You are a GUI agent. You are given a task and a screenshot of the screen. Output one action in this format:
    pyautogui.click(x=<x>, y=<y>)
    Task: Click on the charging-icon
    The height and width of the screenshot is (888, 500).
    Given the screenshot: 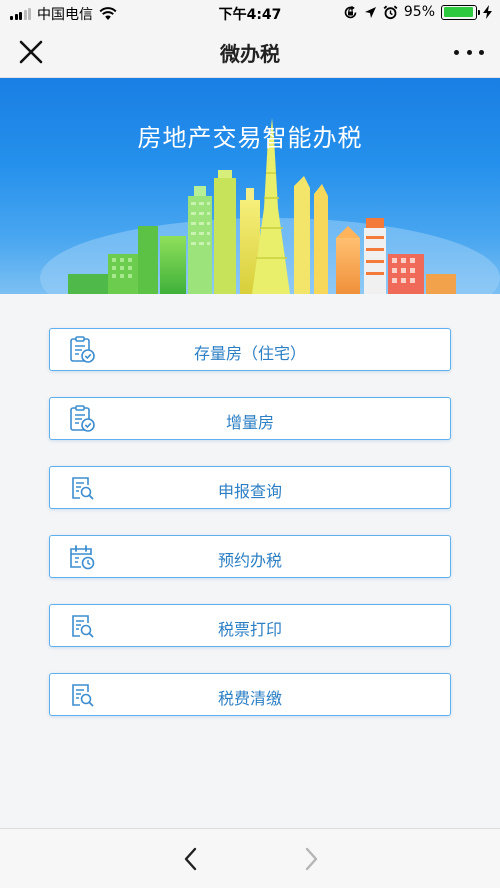 What is the action you would take?
    pyautogui.click(x=487, y=12)
    